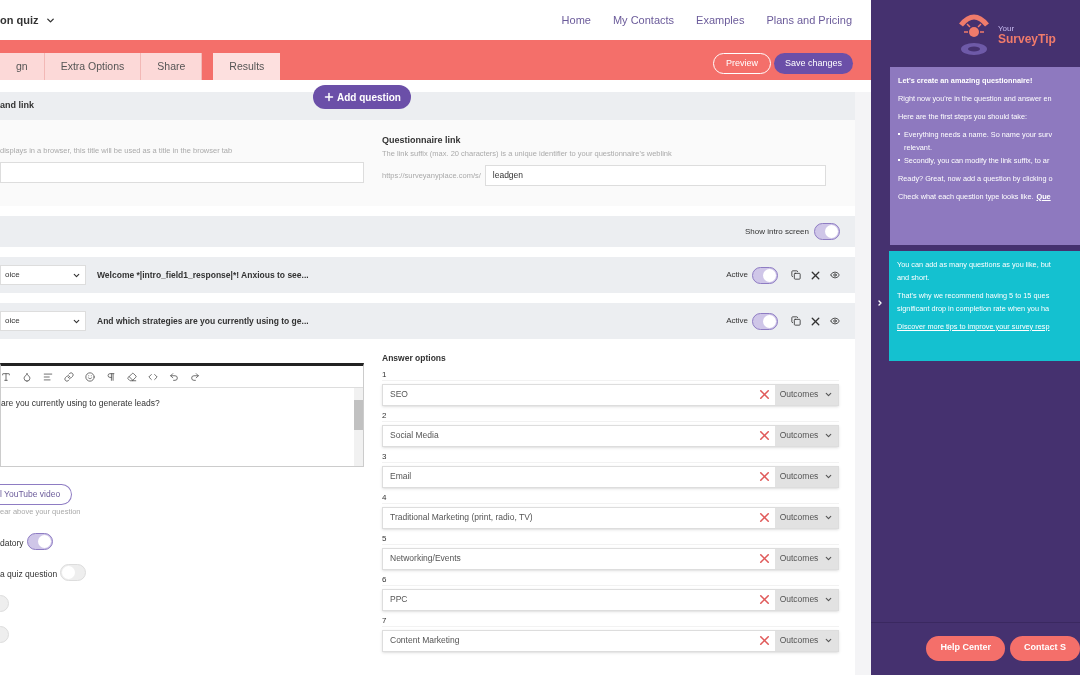 The image size is (1080, 675). I want to click on nav-link: Examples, so click(720, 20).